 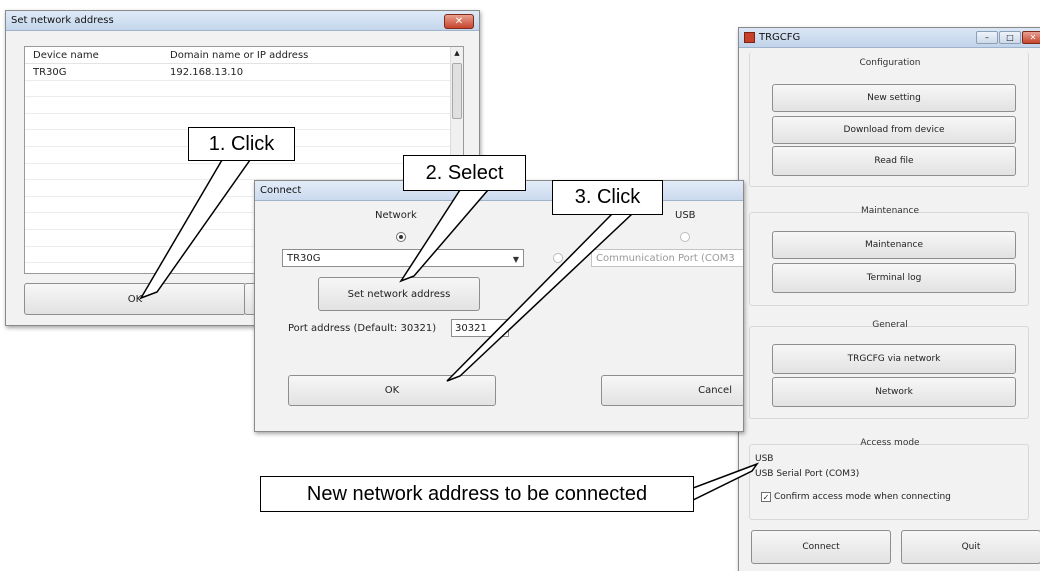 What do you see at coordinates (726, 482) in the screenshot?
I see `note-pointer` at bounding box center [726, 482].